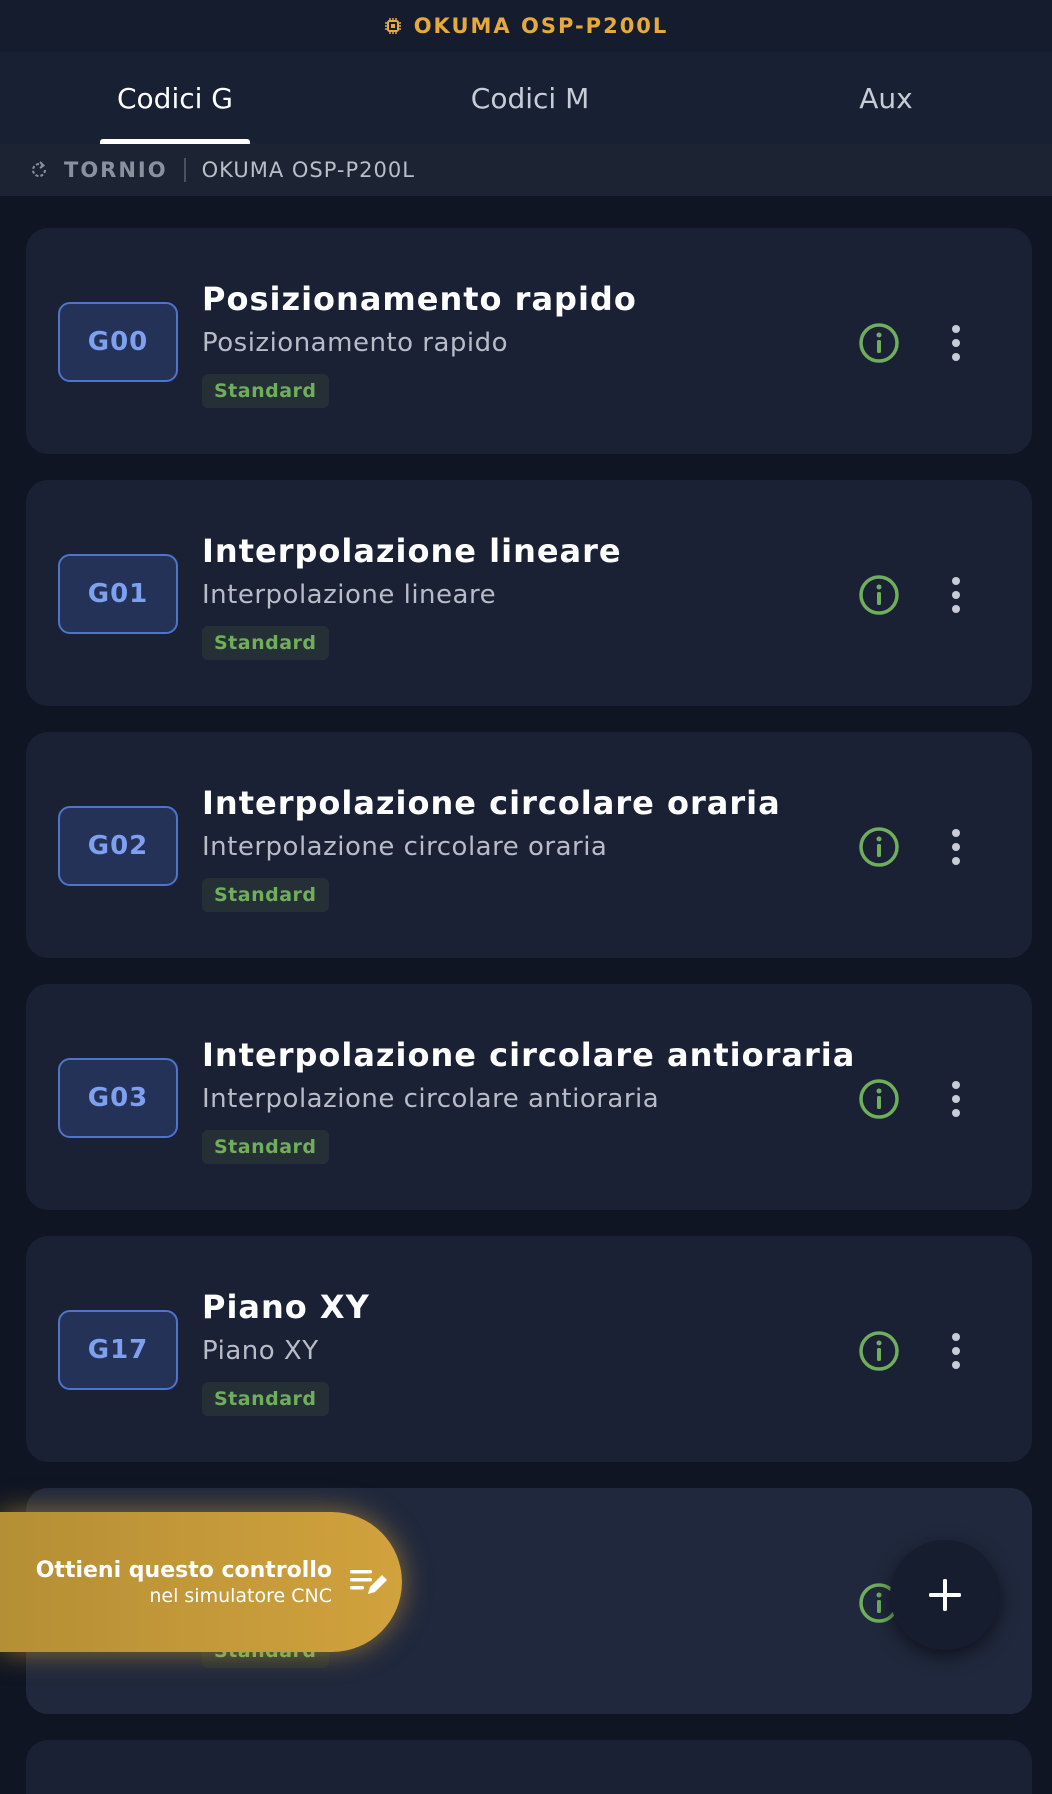  What do you see at coordinates (529, 1349) in the screenshot?
I see `code-card: G17 Piano XY Piano XY Standard` at bounding box center [529, 1349].